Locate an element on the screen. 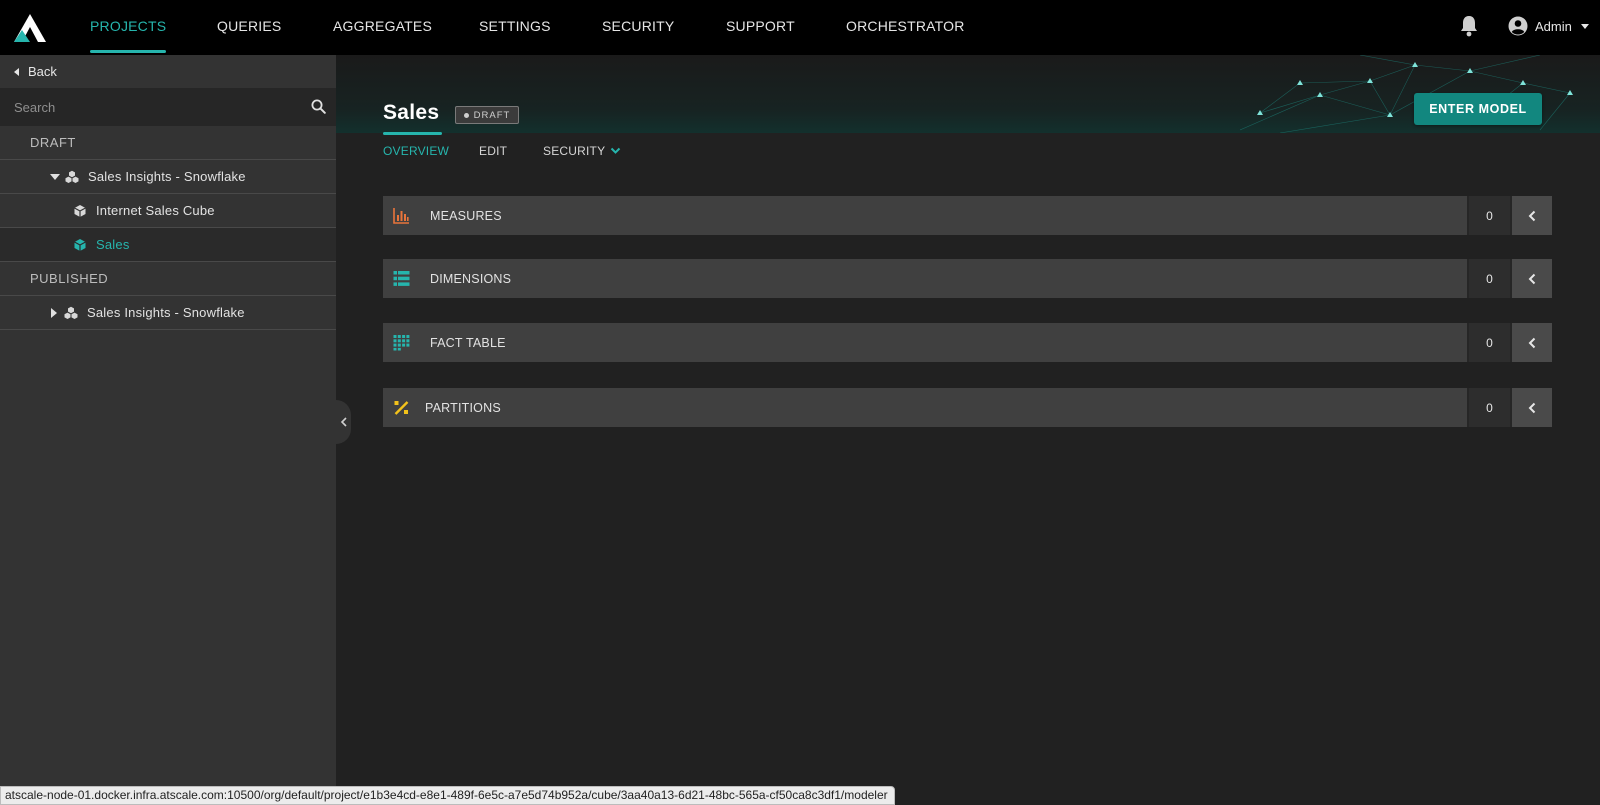 The width and height of the screenshot is (1600, 805). percent-icon is located at coordinates (401, 408).